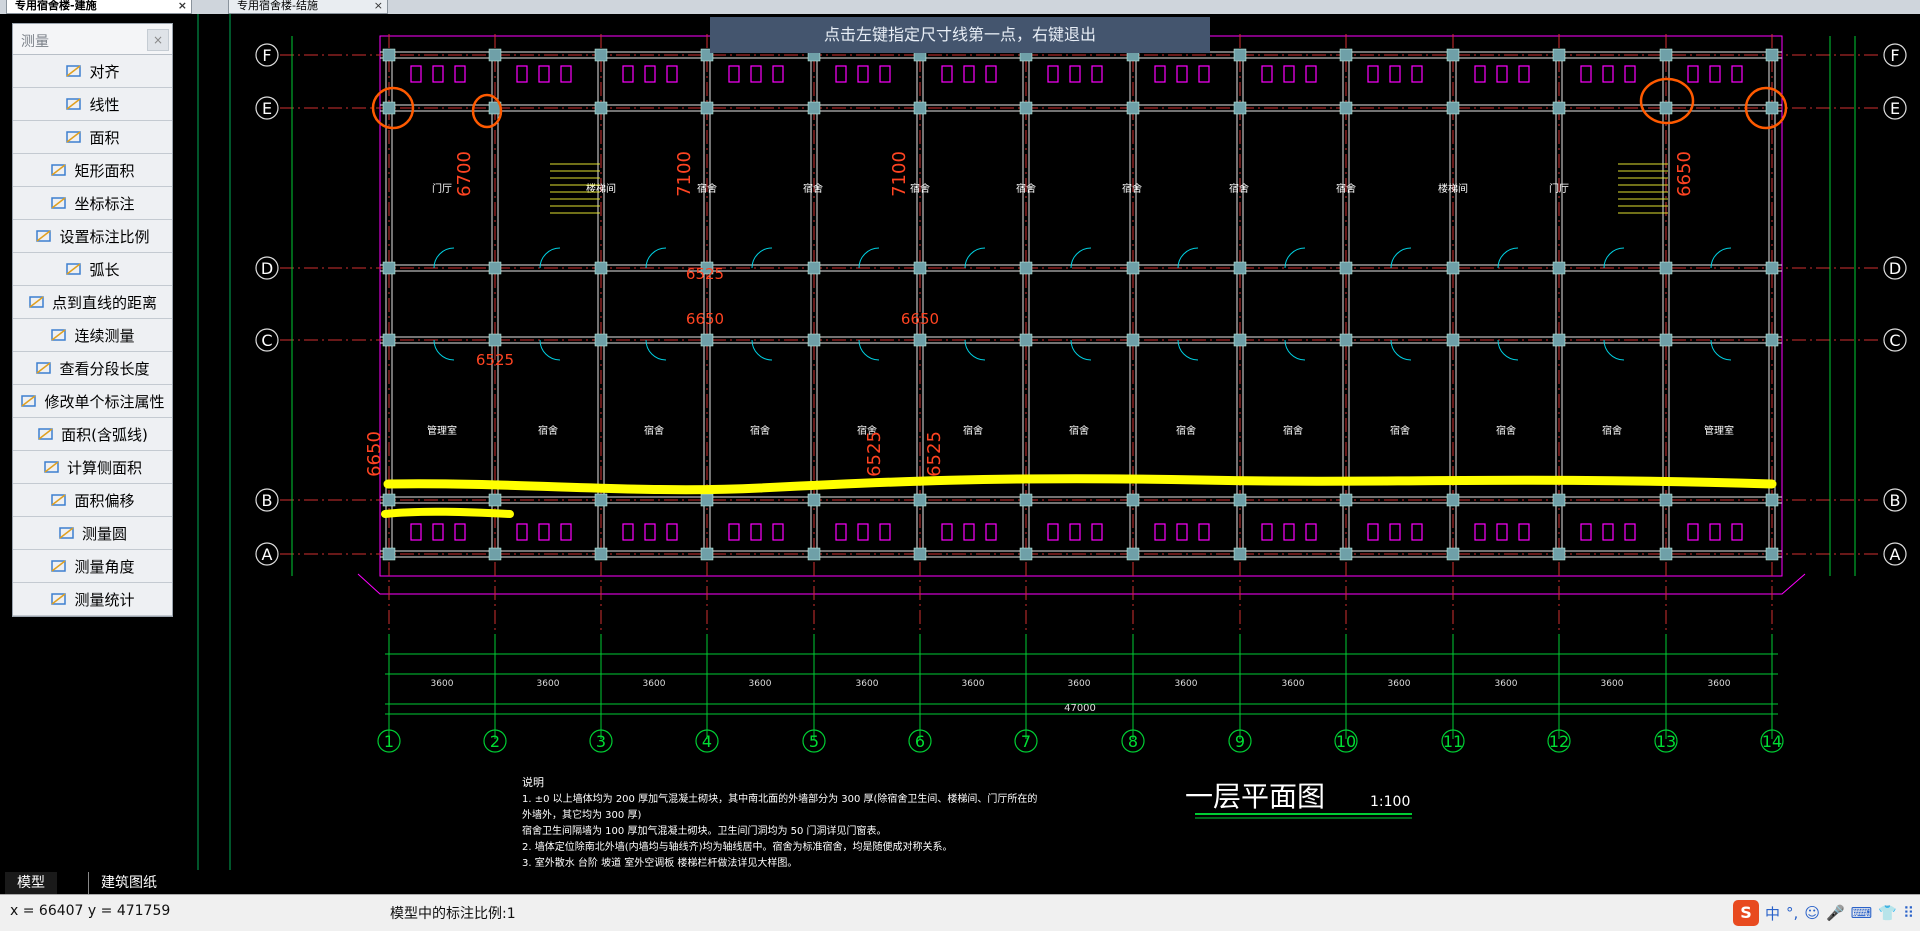 The width and height of the screenshot is (1920, 931). I want to click on axis-label: 8, so click(1133, 741).